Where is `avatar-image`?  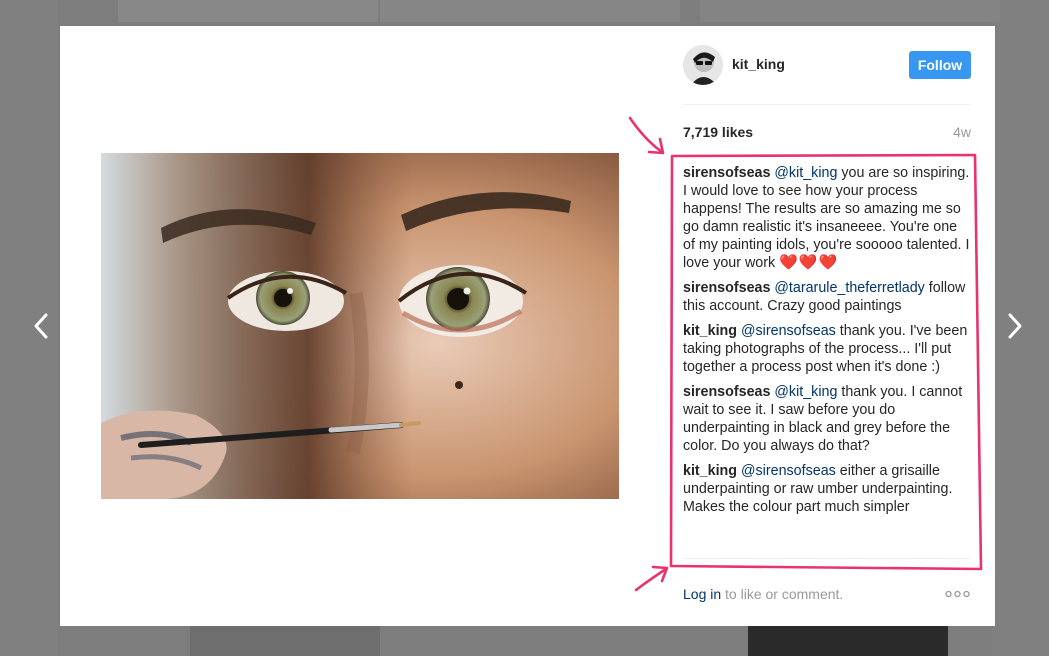
avatar-image is located at coordinates (703, 65).